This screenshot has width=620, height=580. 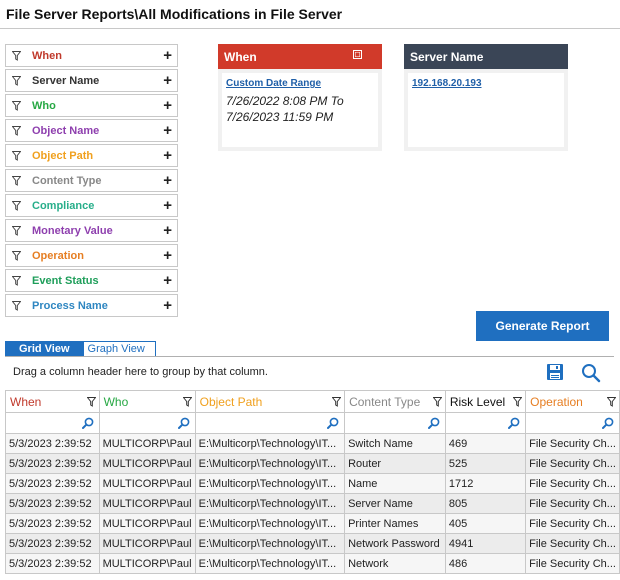 What do you see at coordinates (44, 349) in the screenshot?
I see `tab-grid-view: Grid View` at bounding box center [44, 349].